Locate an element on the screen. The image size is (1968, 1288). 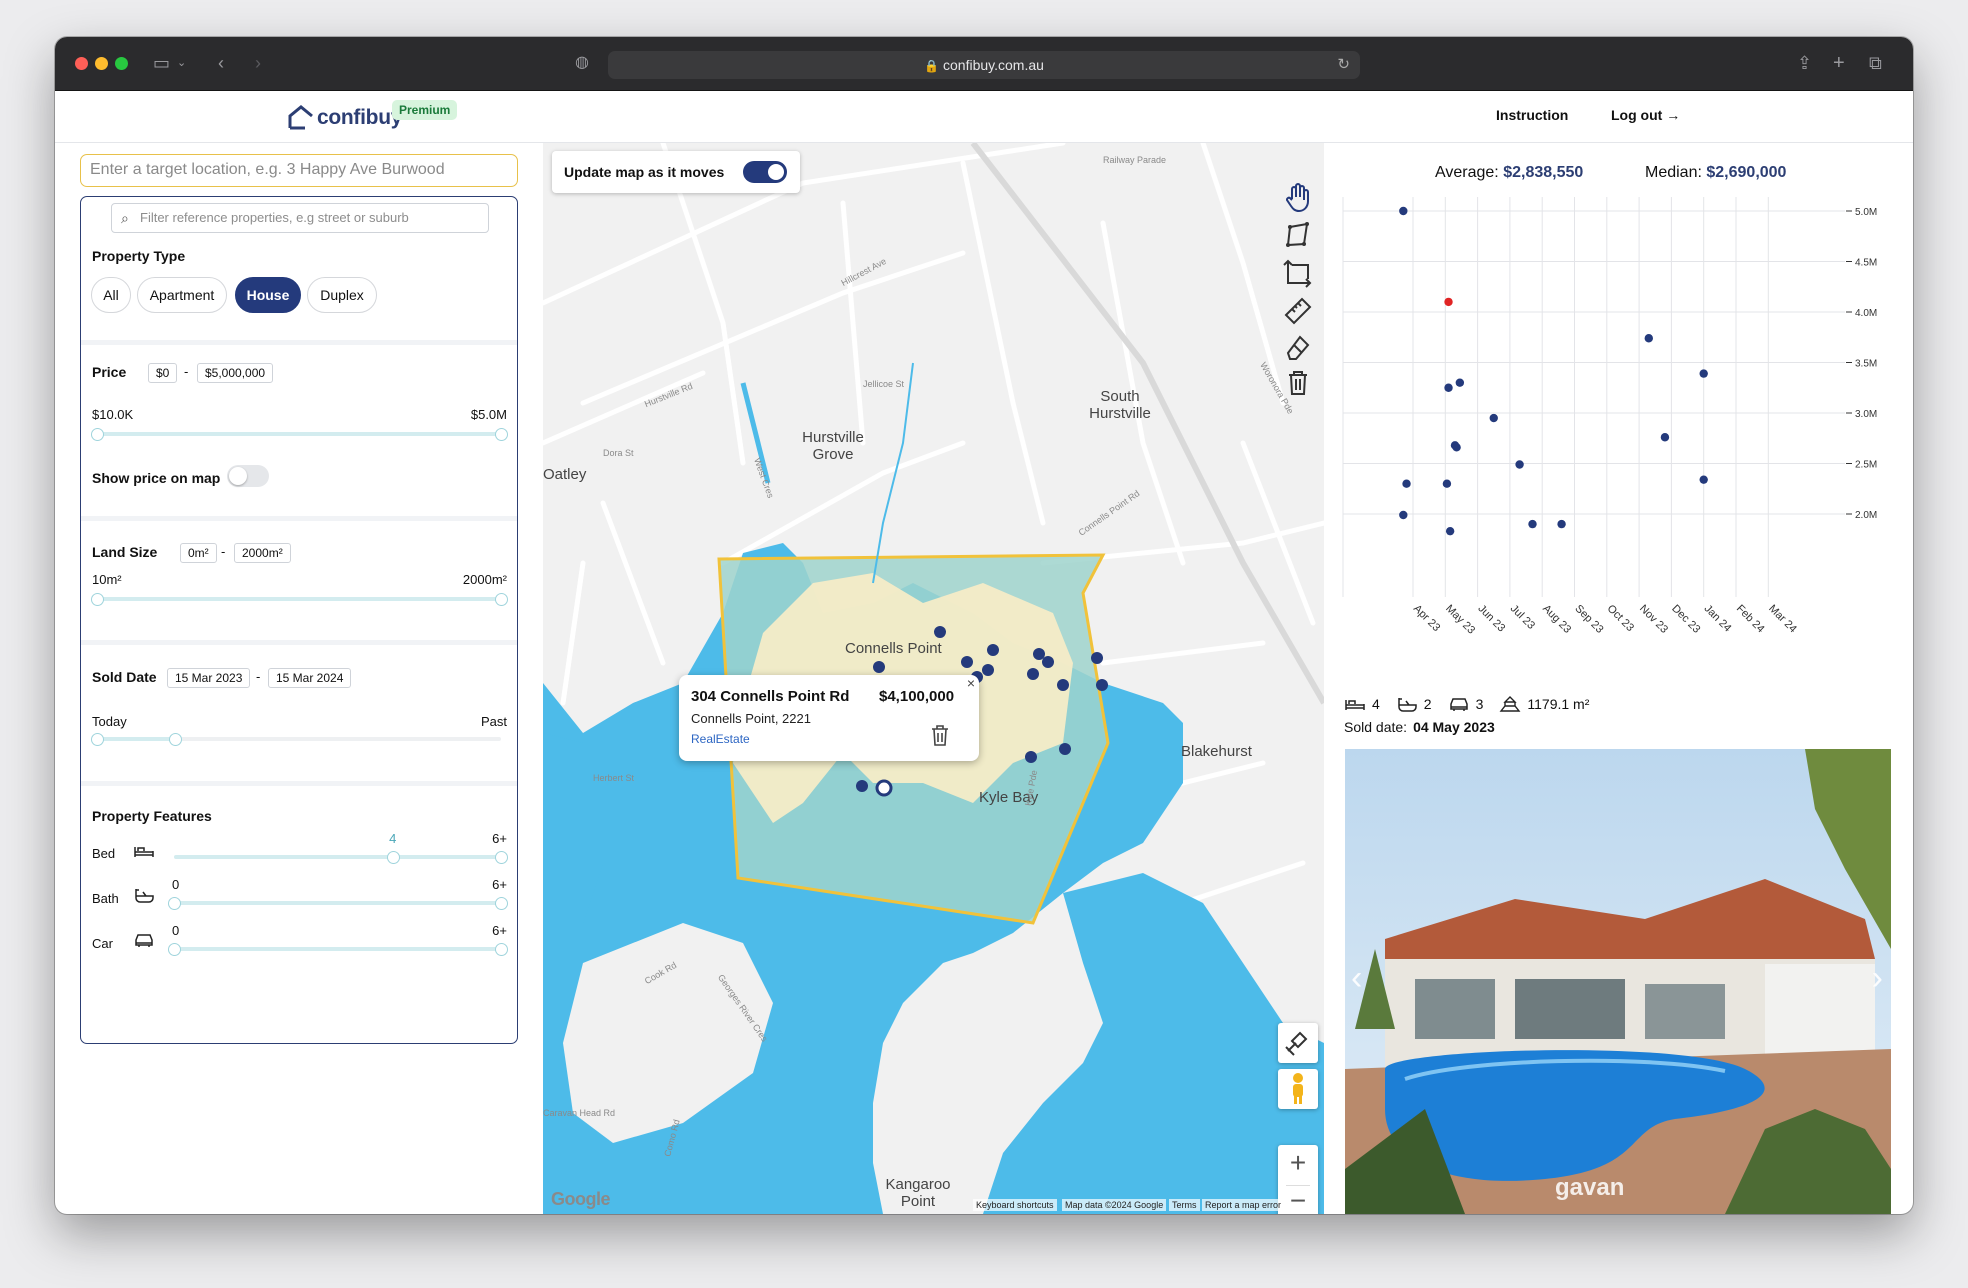
zoom-in-button: + is located at coordinates (1298, 1163).